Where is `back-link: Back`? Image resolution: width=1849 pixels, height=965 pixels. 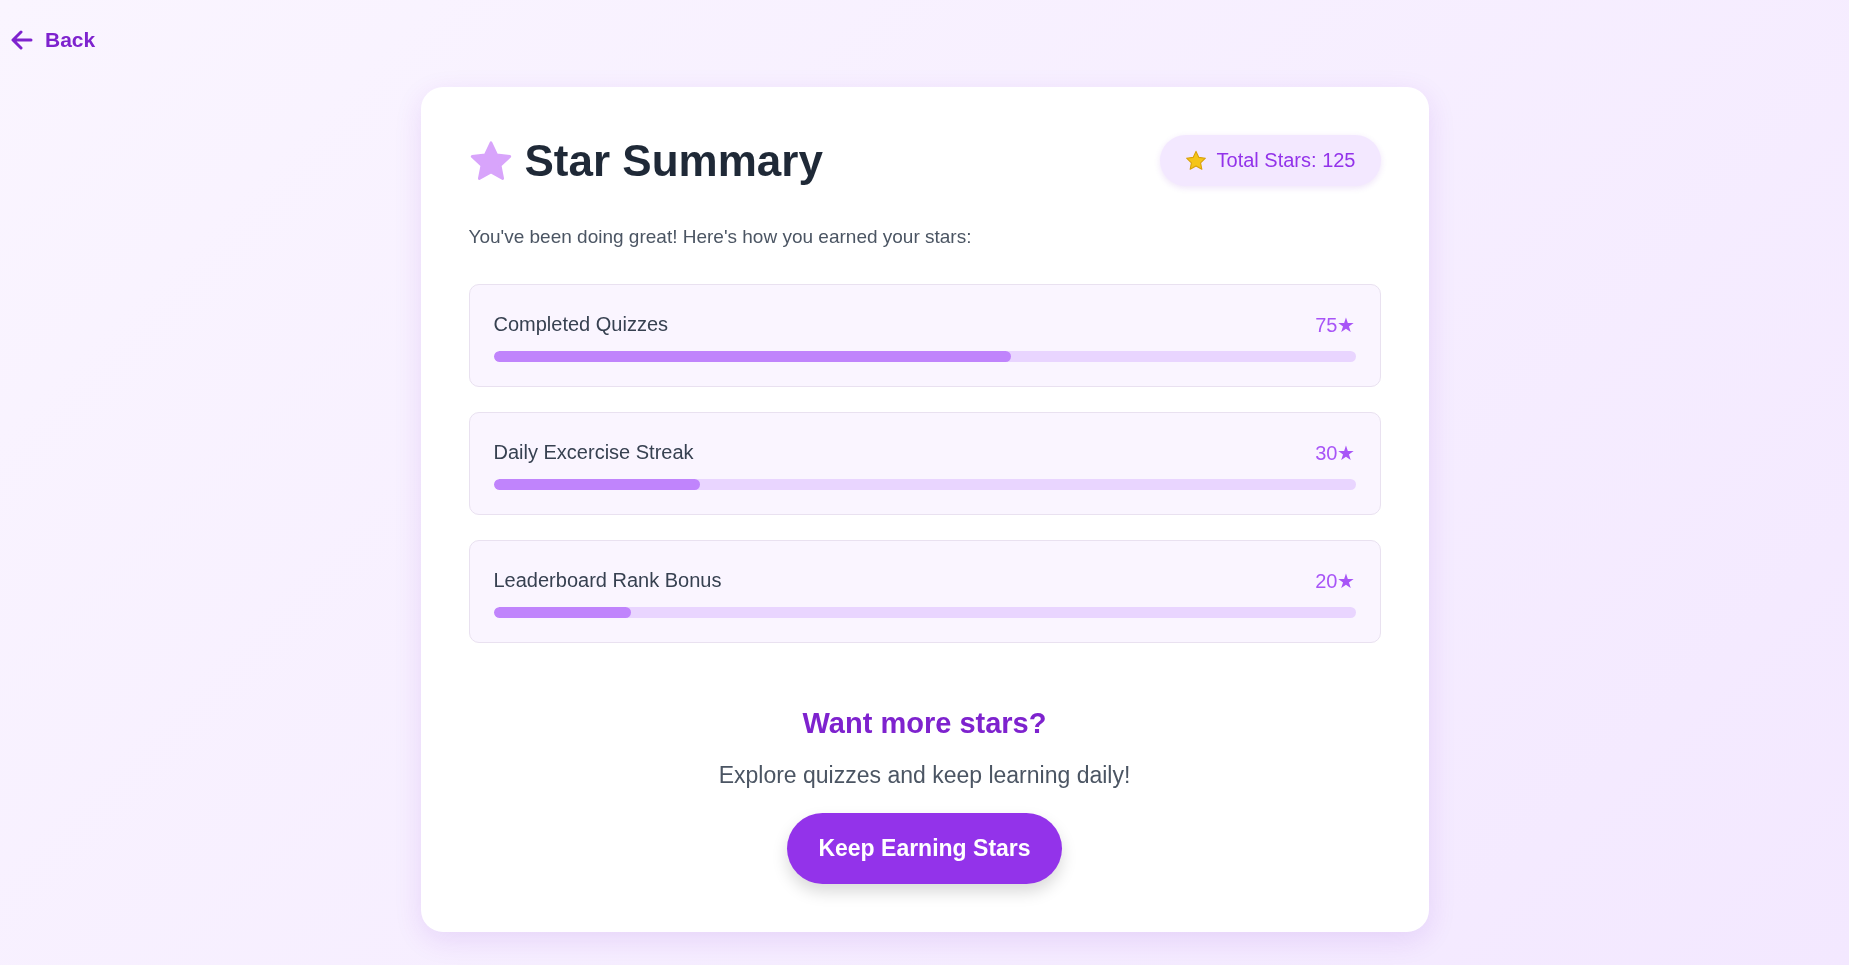
back-link: Back is located at coordinates (53, 40).